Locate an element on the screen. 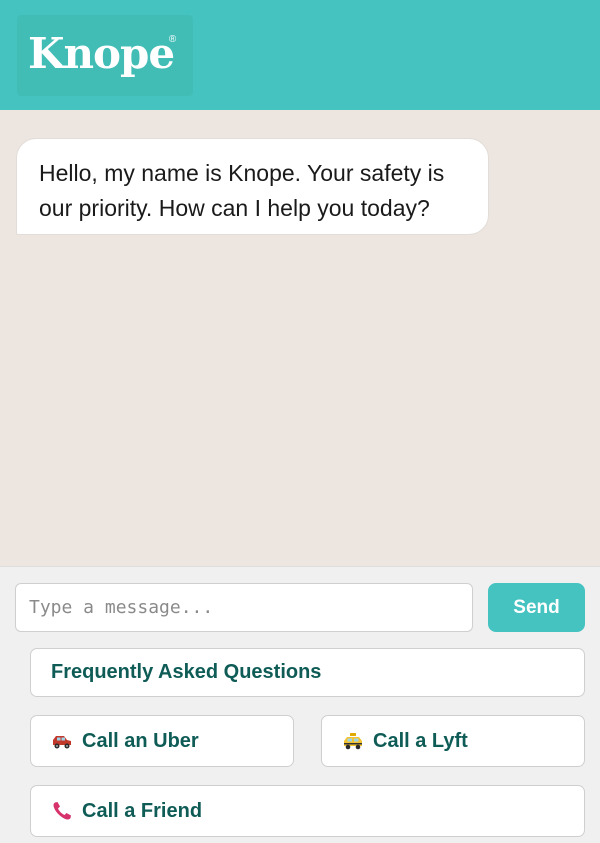 The height and width of the screenshot is (843, 600). message-input is located at coordinates (244, 607).